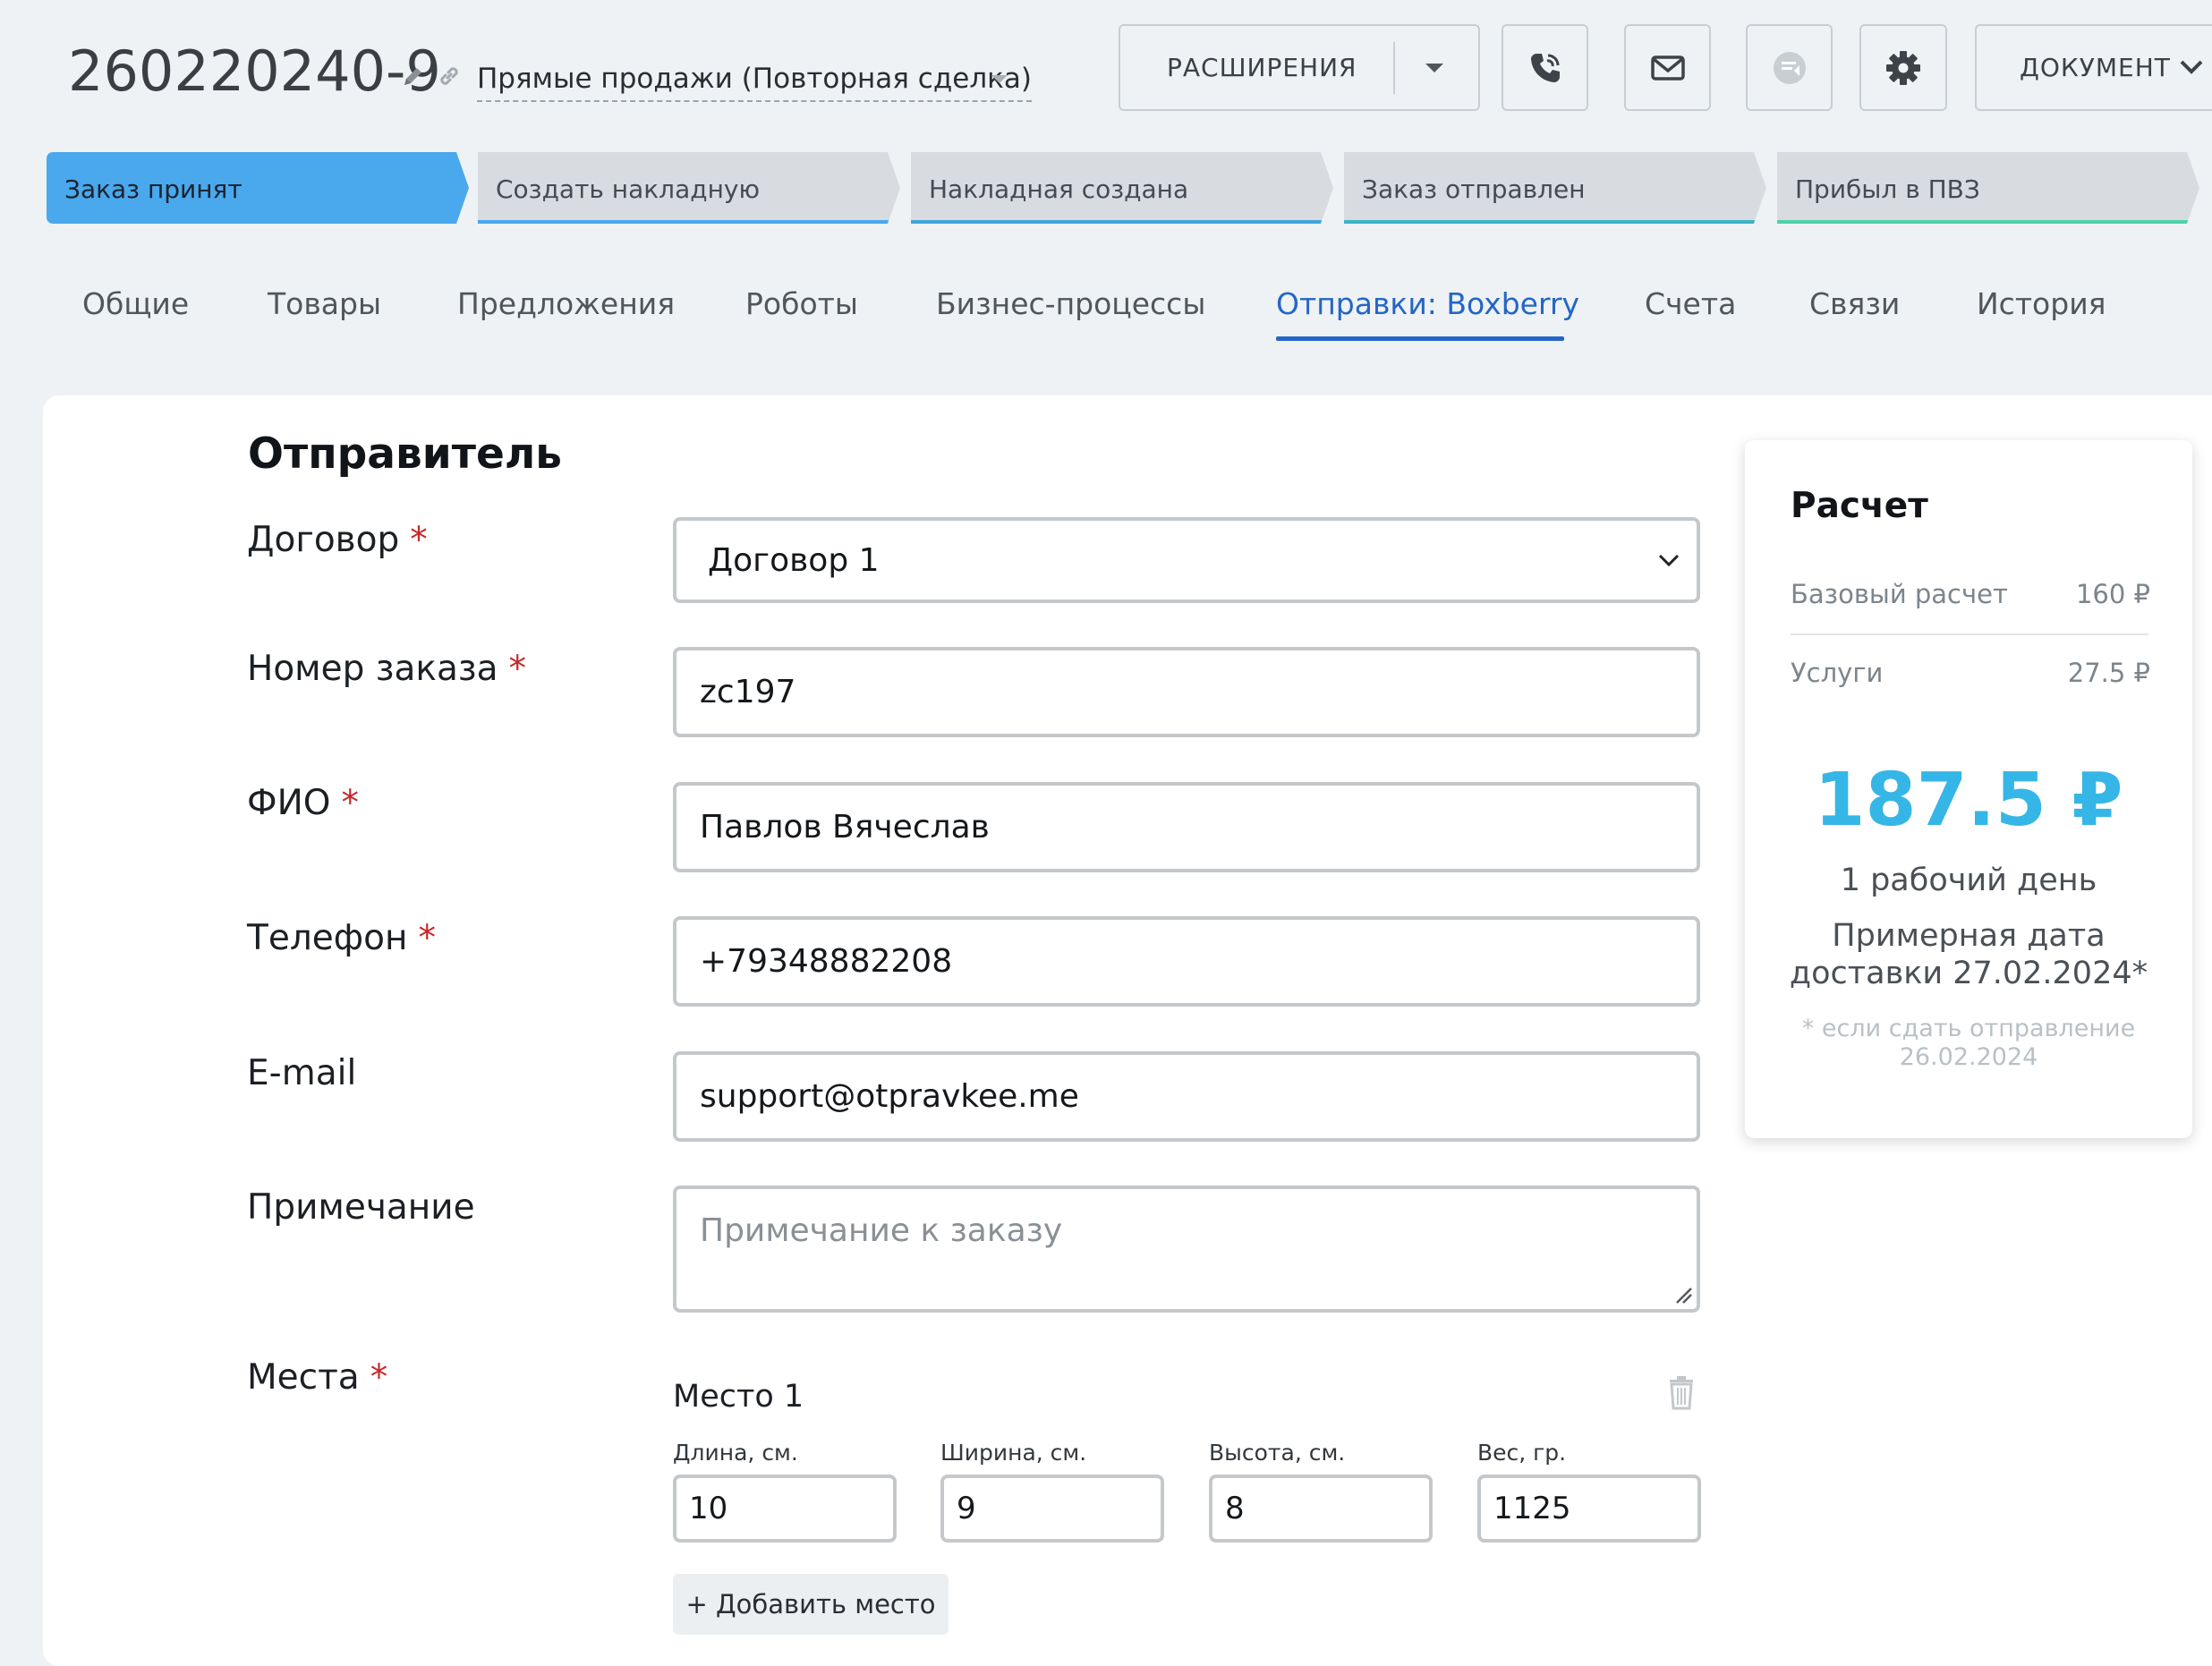 The width and height of the screenshot is (2212, 1666). What do you see at coordinates (1681, 1393) in the screenshot?
I see `trash-icon` at bounding box center [1681, 1393].